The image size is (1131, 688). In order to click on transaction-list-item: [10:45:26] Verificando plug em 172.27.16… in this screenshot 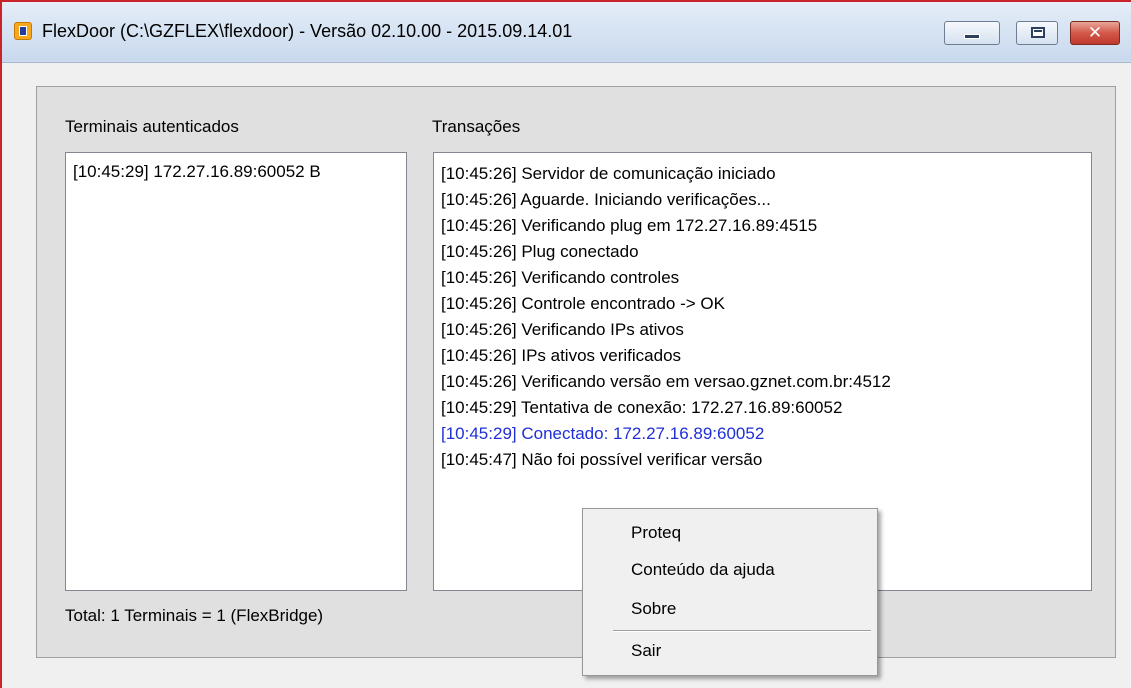, I will do `click(762, 226)`.